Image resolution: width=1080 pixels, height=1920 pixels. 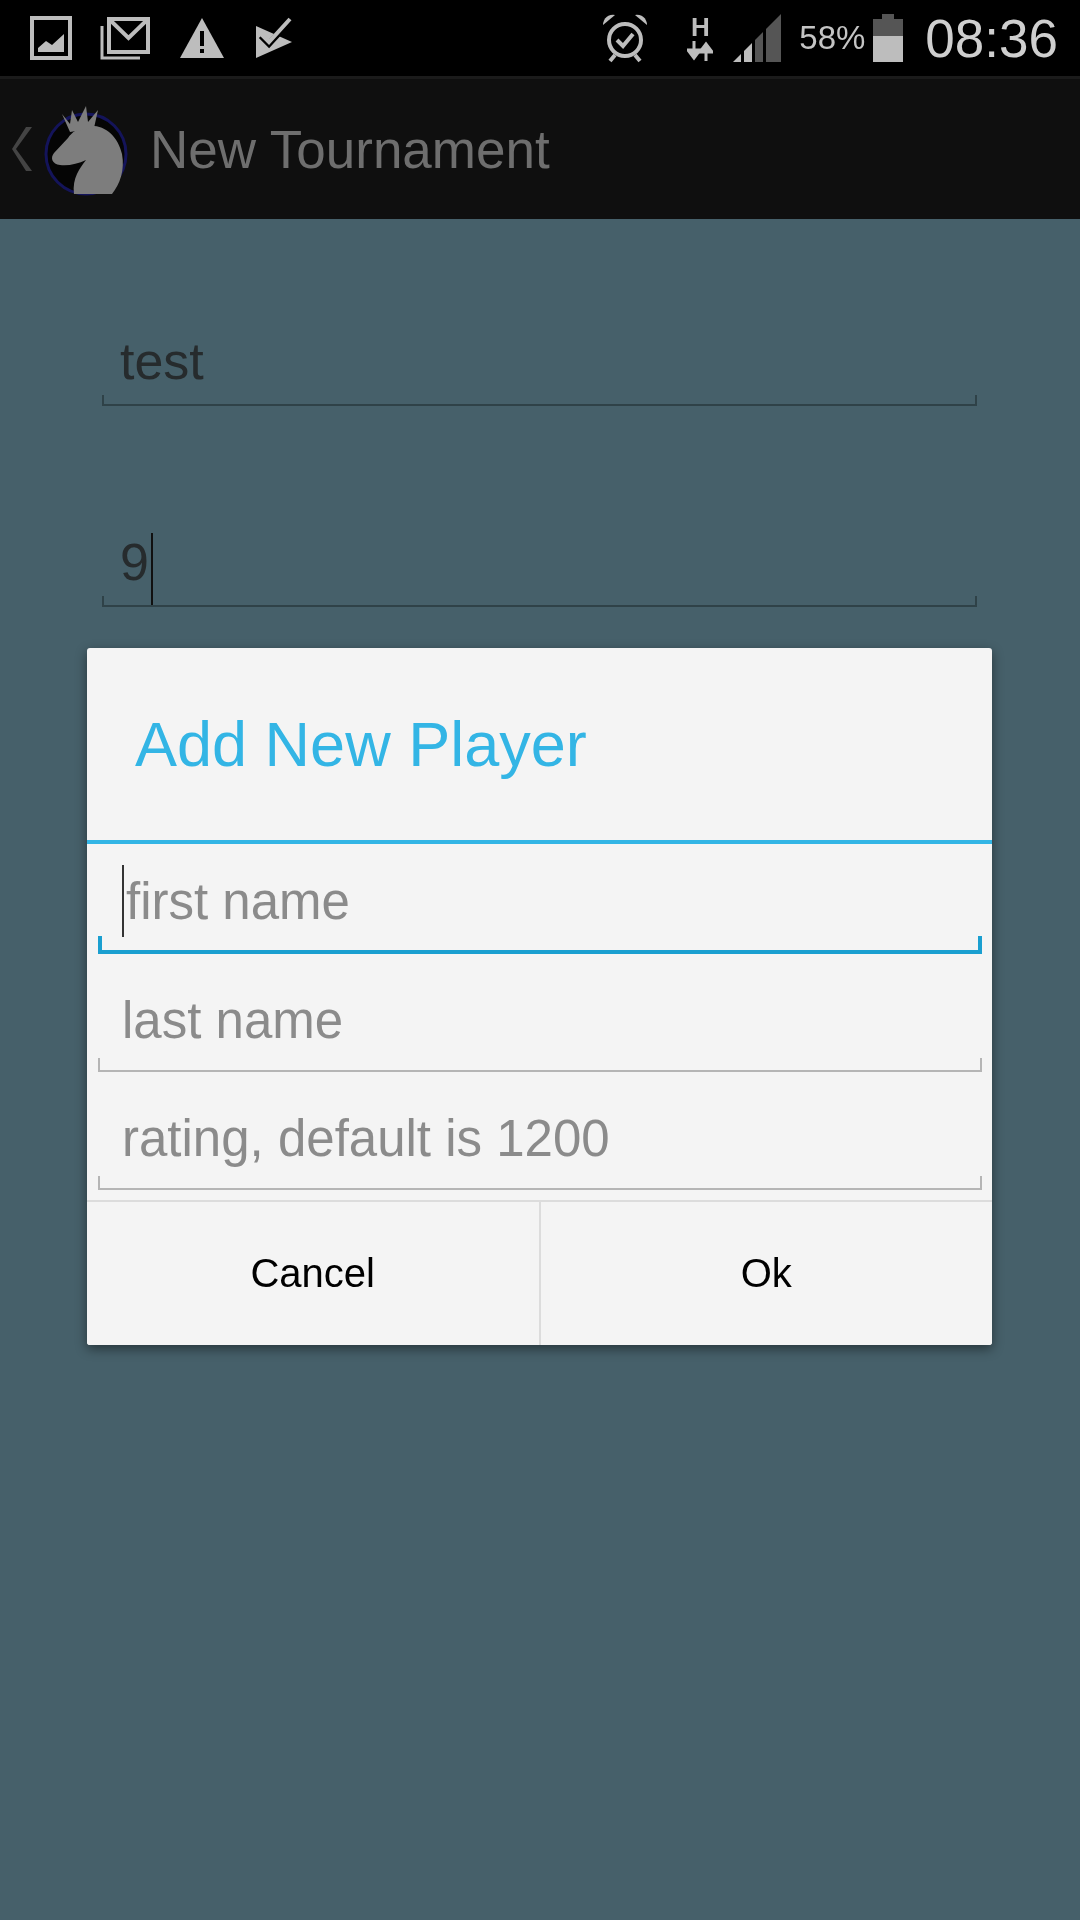 I want to click on clock-time: 08:36, so click(x=991, y=38).